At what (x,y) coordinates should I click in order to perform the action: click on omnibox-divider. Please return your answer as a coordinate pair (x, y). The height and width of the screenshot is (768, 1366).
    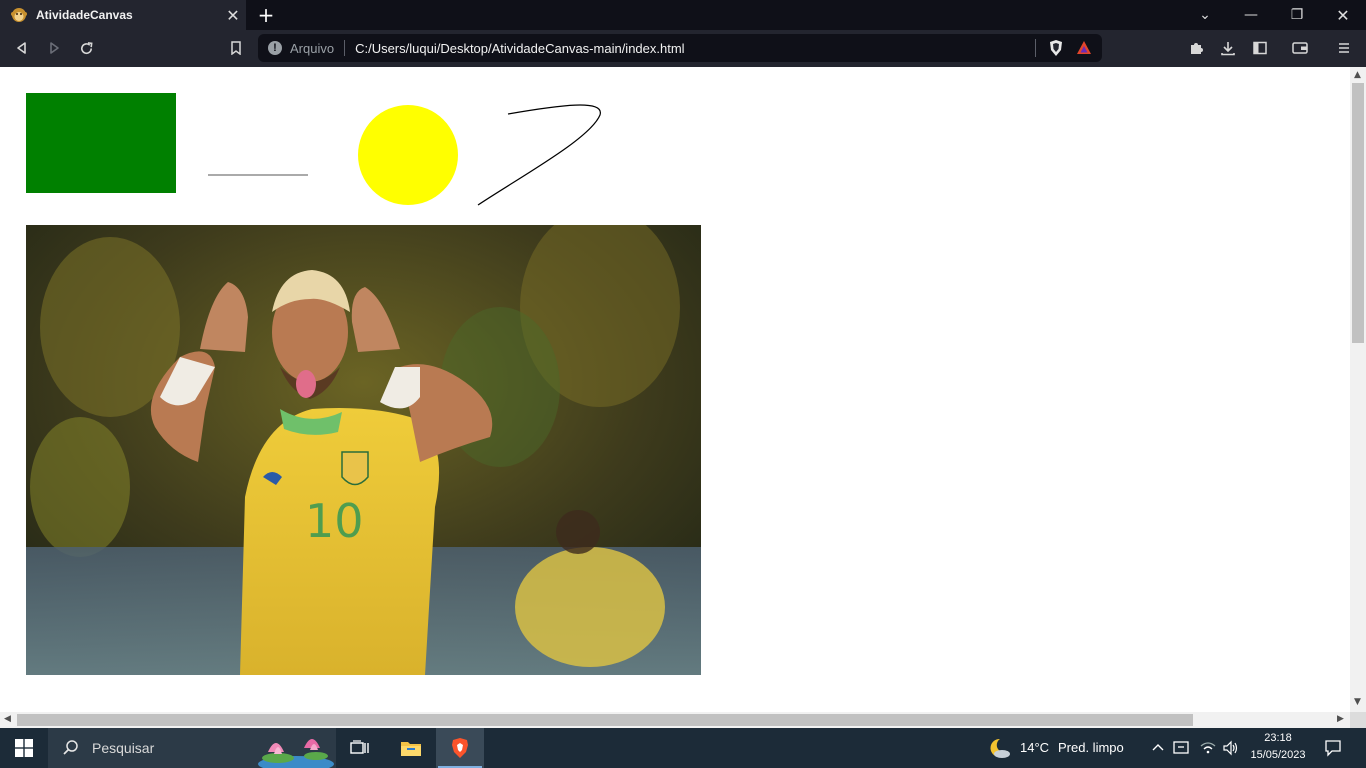
    Looking at the image, I should click on (1035, 48).